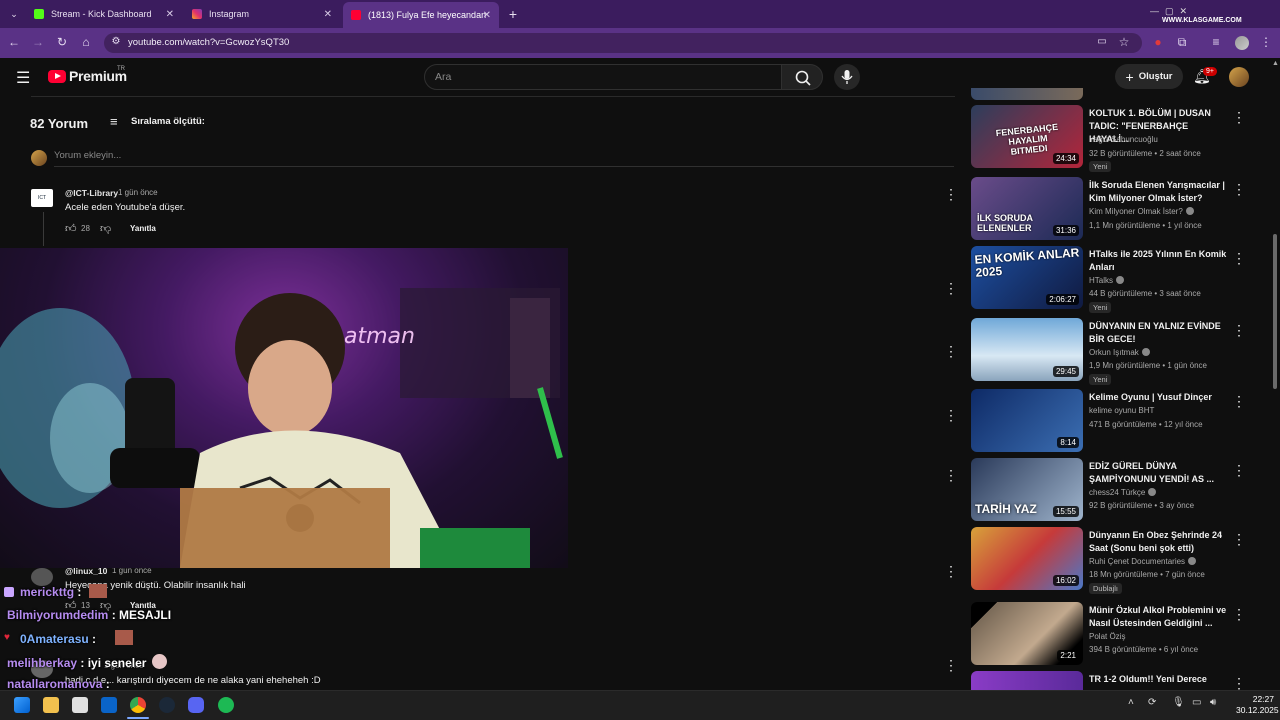 The width and height of the screenshot is (1280, 720). I want to click on tab-kick-dashboard: Stream - Kick Dashboard ✕, so click(104, 14).